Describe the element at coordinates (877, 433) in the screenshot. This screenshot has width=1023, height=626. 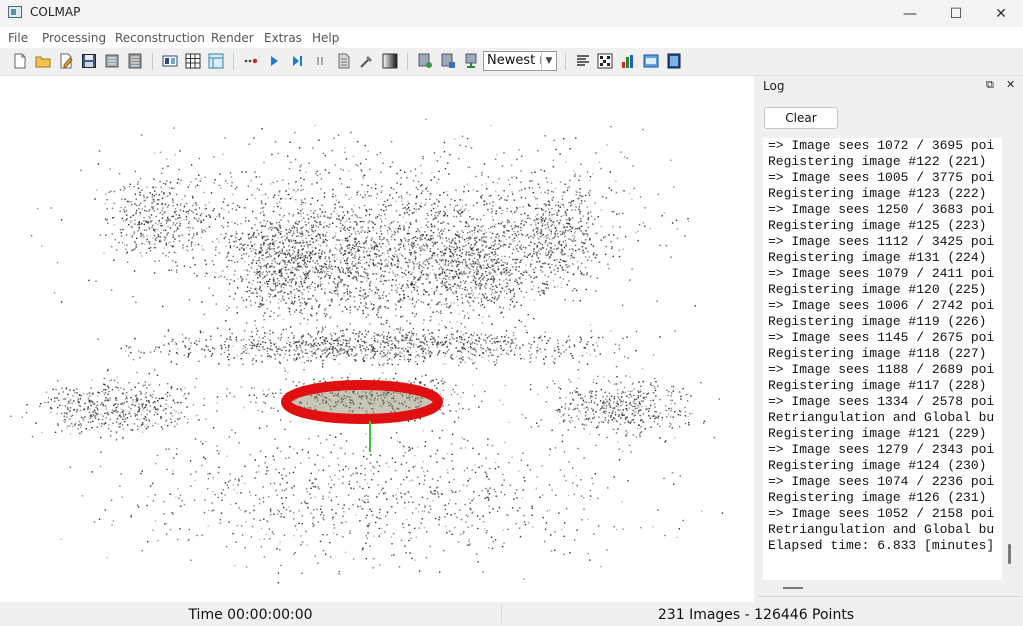
I see `log-line: Registering image #121 (229)` at that location.